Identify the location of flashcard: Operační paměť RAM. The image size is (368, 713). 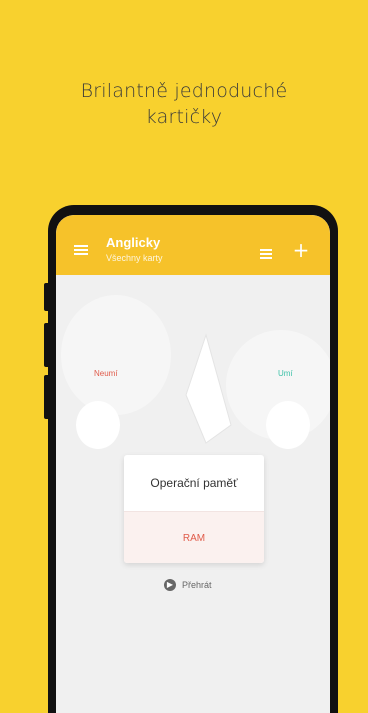
(194, 509).